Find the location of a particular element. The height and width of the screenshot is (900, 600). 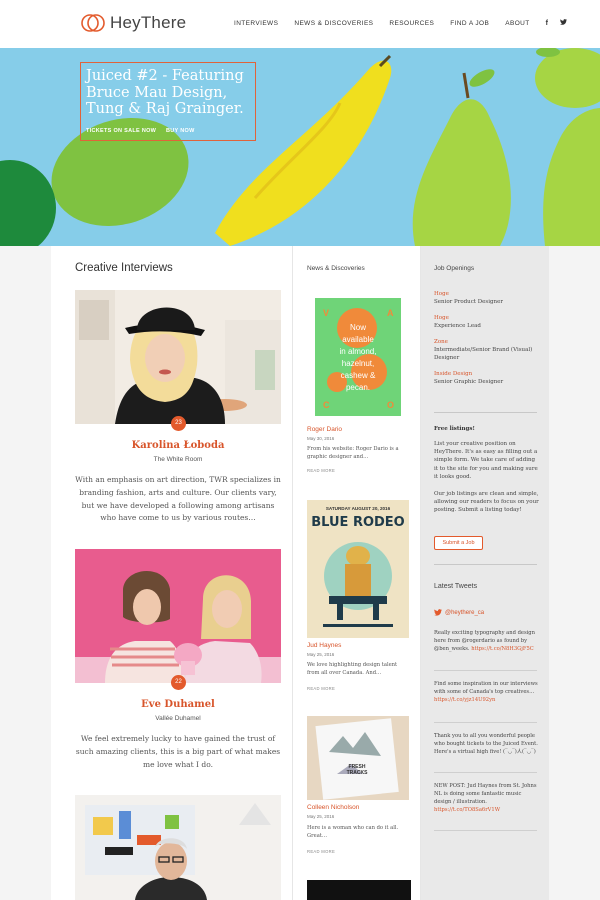

interview-company: Vallée Duhamel is located at coordinates (178, 718).